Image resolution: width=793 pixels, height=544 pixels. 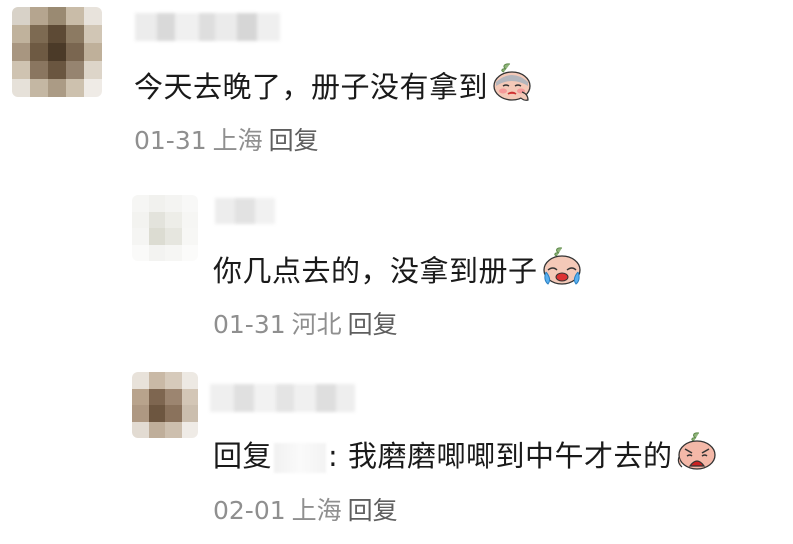 What do you see at coordinates (300, 458) in the screenshot?
I see `mentioned-user` at bounding box center [300, 458].